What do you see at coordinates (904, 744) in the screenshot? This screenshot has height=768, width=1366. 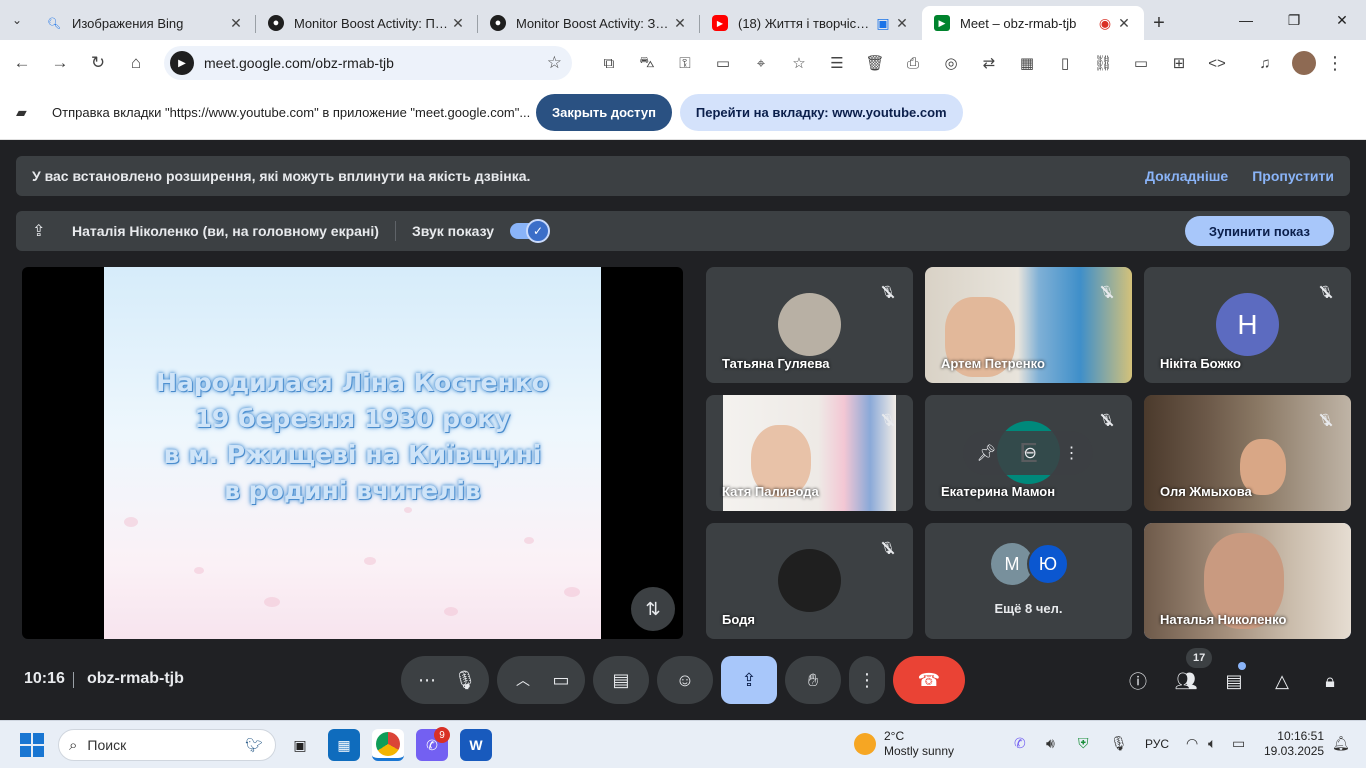 I see `weather-widget: 2°C Mostly sunny` at bounding box center [904, 744].